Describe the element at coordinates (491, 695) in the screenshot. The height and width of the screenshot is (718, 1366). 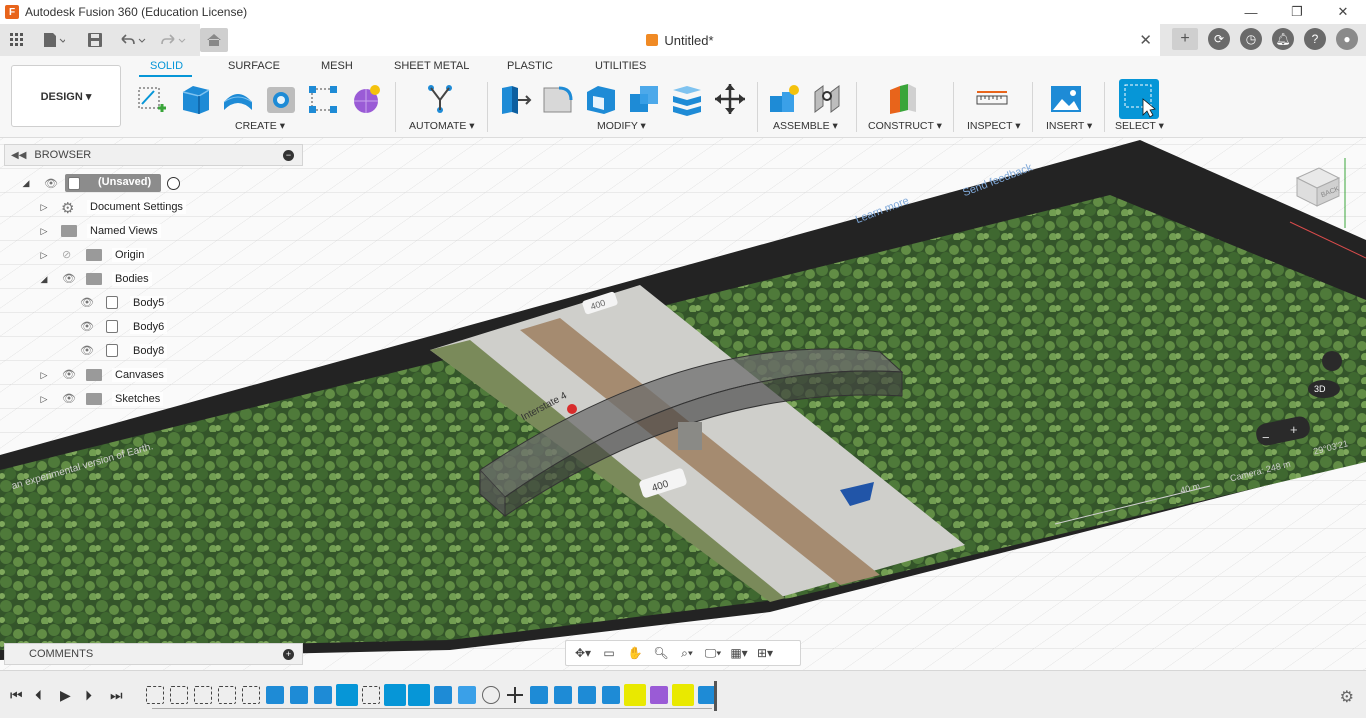
I see `timeline-joint-icon` at that location.